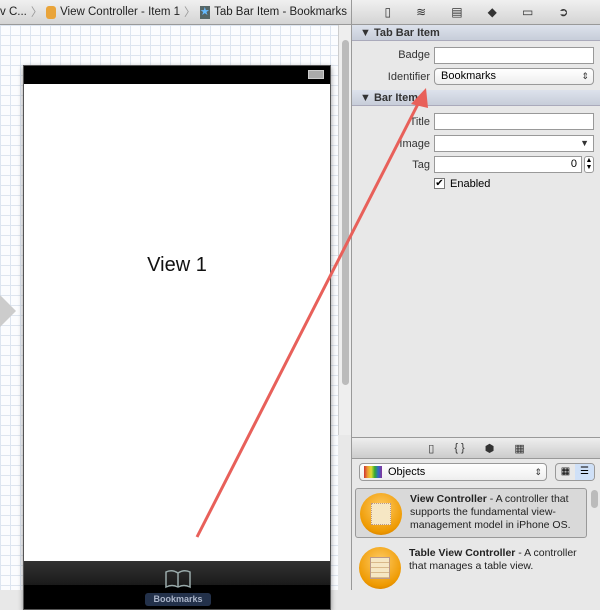 The height and width of the screenshot is (610, 600). I want to click on status-bar, so click(177, 75).